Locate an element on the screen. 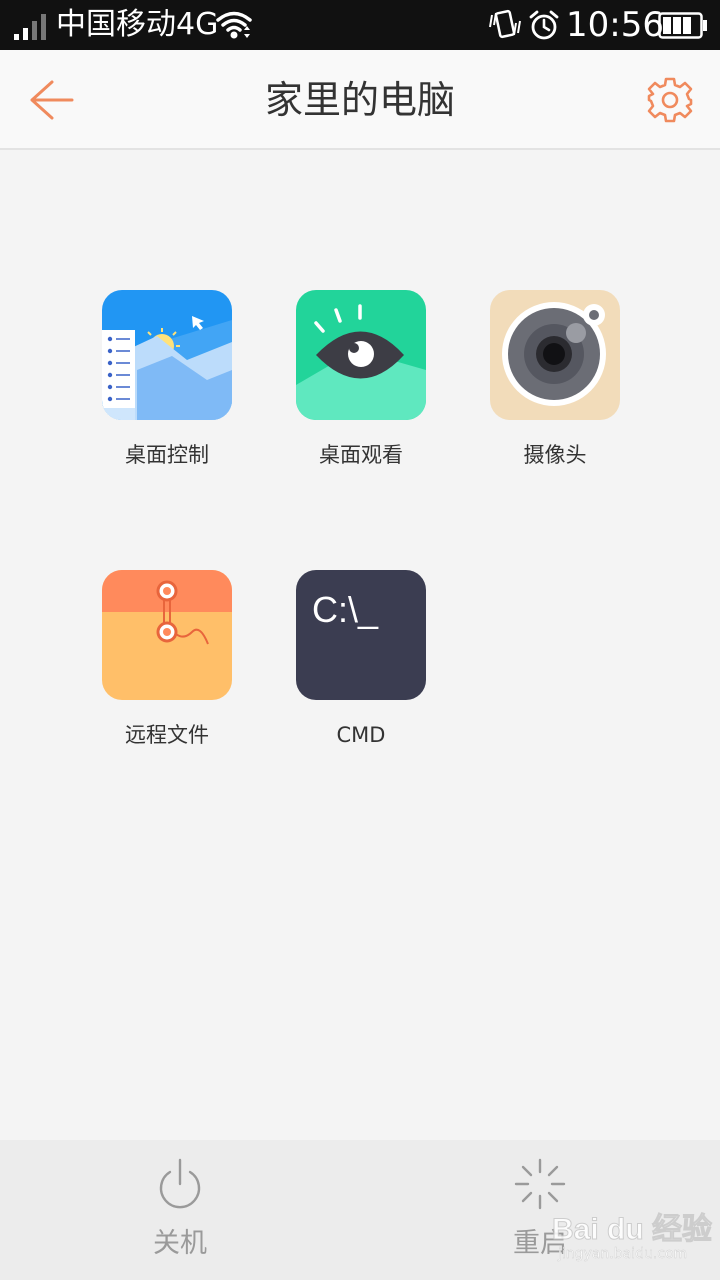 The height and width of the screenshot is (1280, 720). arrow-left-icon is located at coordinates (52, 100).